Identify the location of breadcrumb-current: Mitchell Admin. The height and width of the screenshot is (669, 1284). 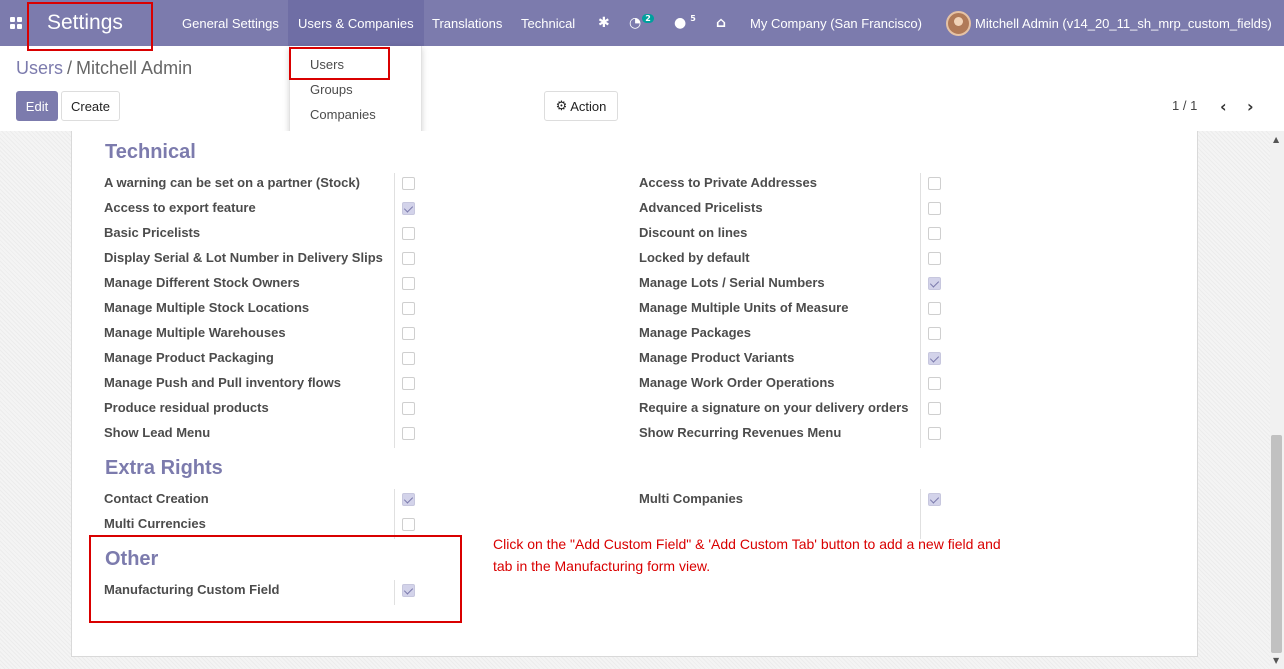
(134, 68).